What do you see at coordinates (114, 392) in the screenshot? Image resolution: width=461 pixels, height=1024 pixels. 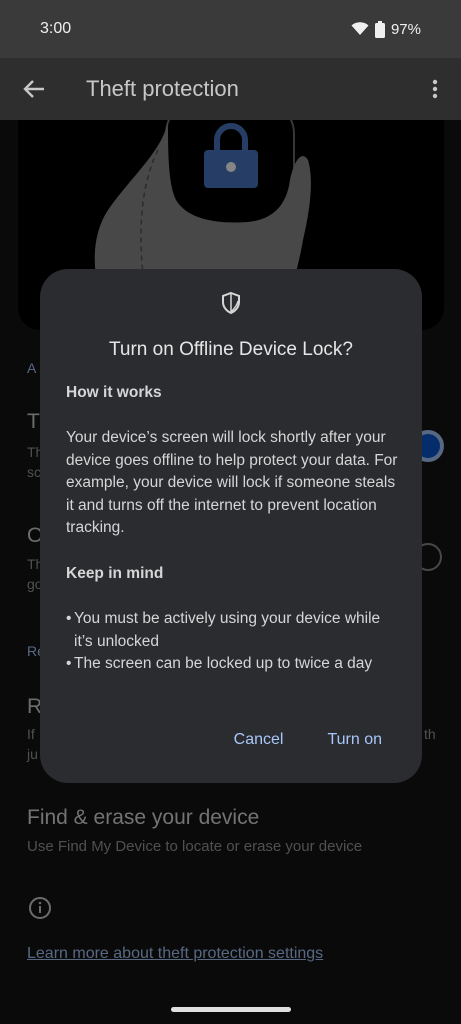 I see `how-heading-text: How it works` at bounding box center [114, 392].